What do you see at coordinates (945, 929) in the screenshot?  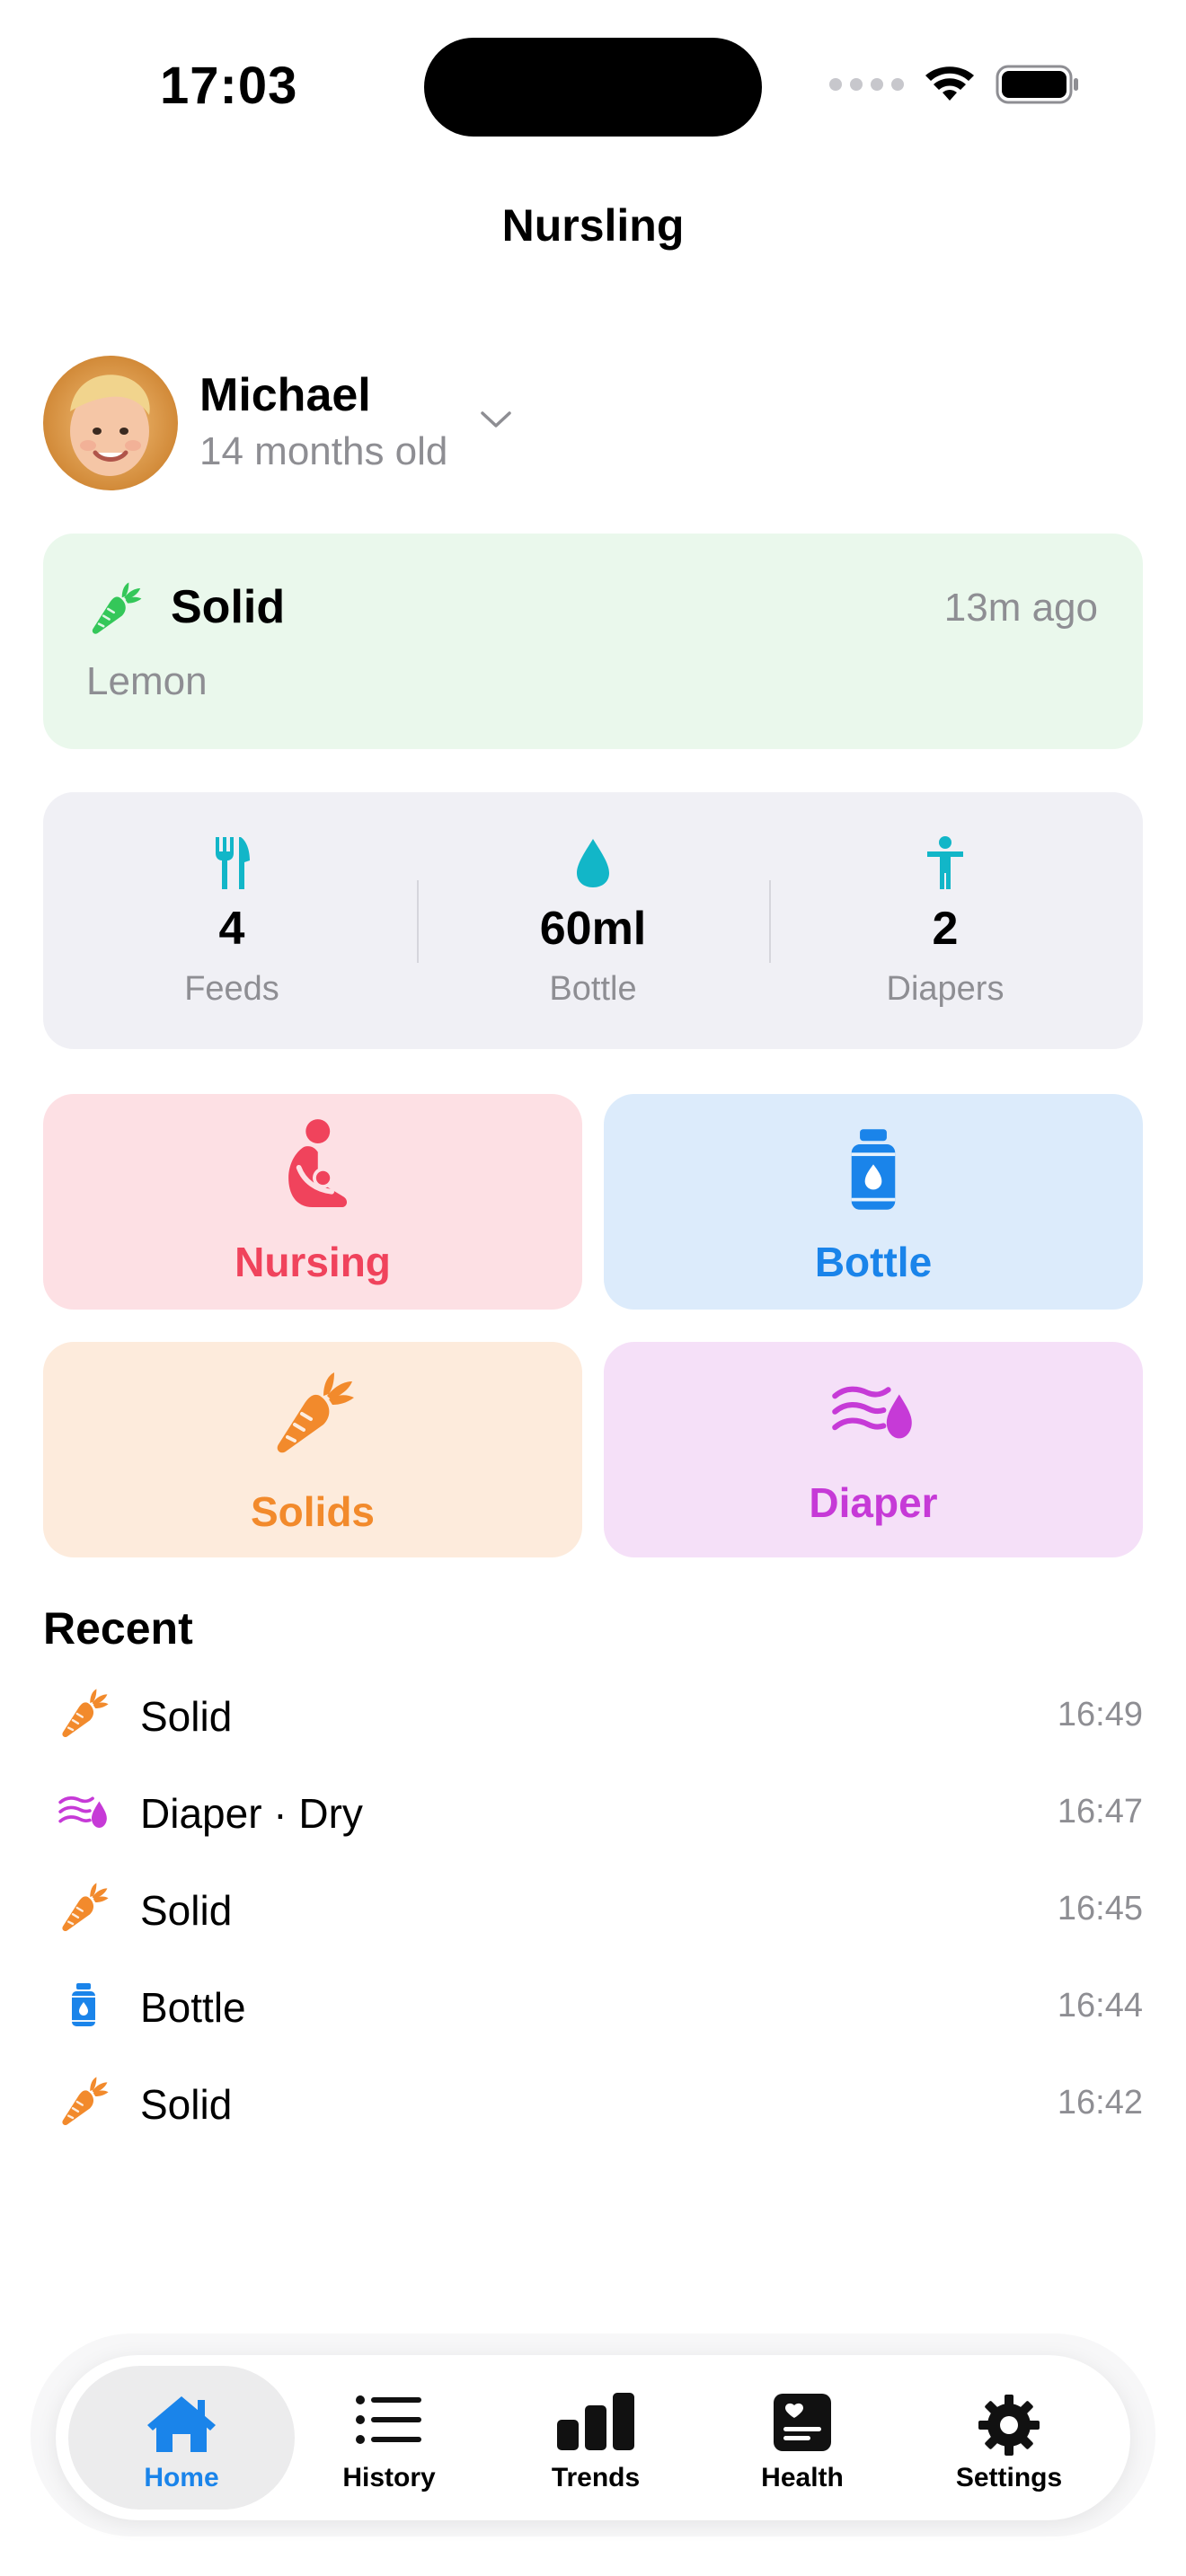 I see `stat-value: 2` at bounding box center [945, 929].